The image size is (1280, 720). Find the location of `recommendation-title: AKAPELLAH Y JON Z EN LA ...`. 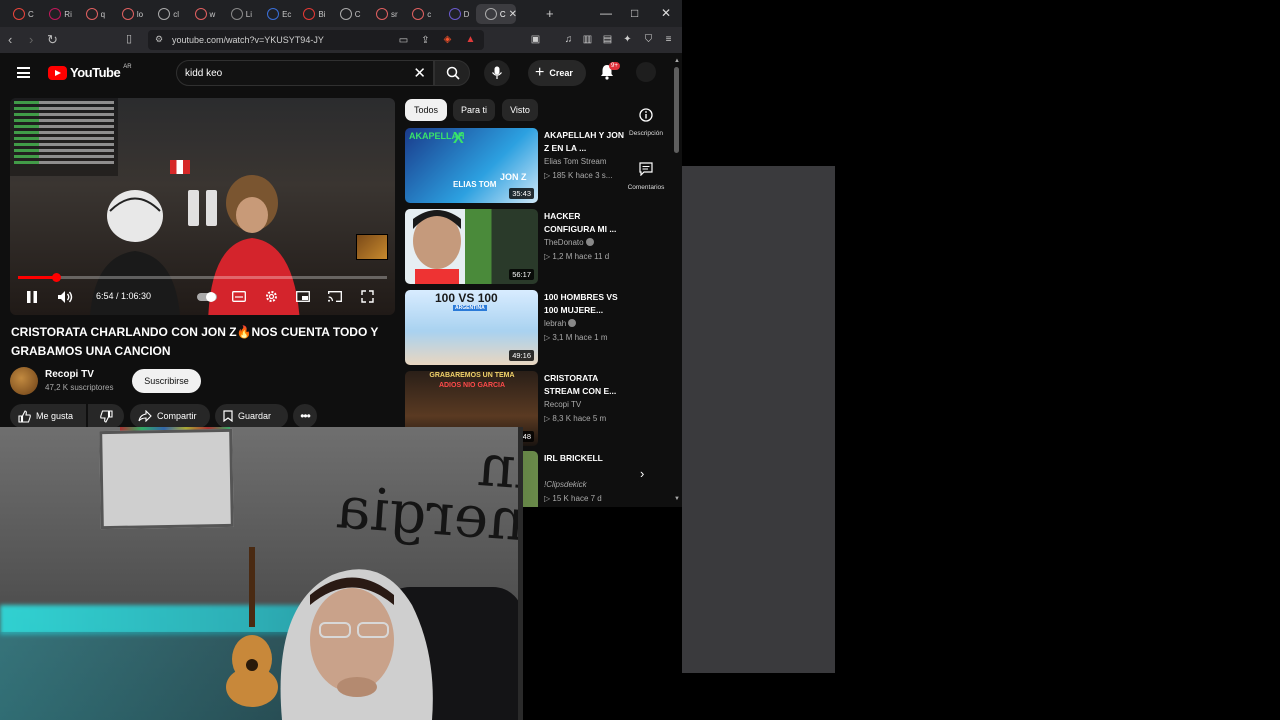

recommendation-title: AKAPELLAH Y JON Z EN LA ... is located at coordinates (584, 142).